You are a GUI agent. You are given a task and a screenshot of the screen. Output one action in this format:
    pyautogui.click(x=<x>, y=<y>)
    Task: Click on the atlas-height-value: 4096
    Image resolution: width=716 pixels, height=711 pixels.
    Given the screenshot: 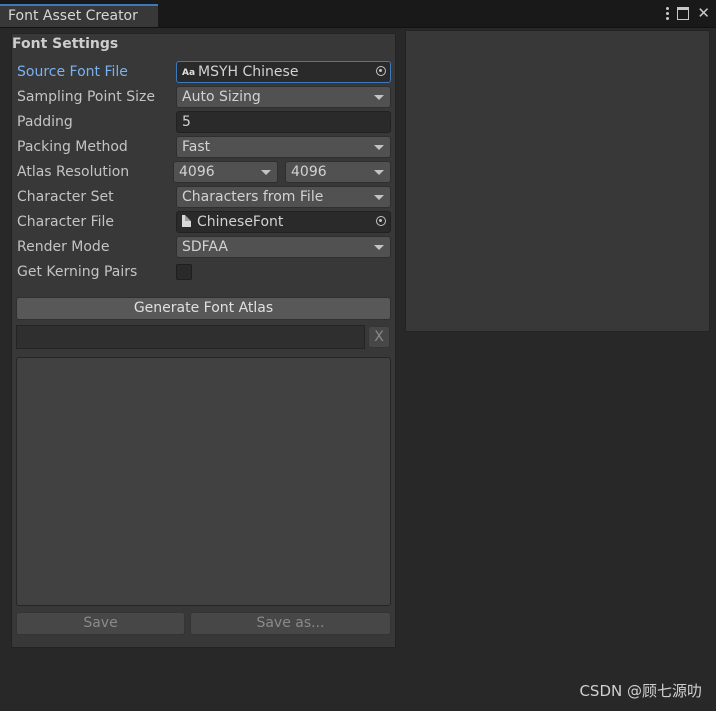 What is the action you would take?
    pyautogui.click(x=309, y=172)
    